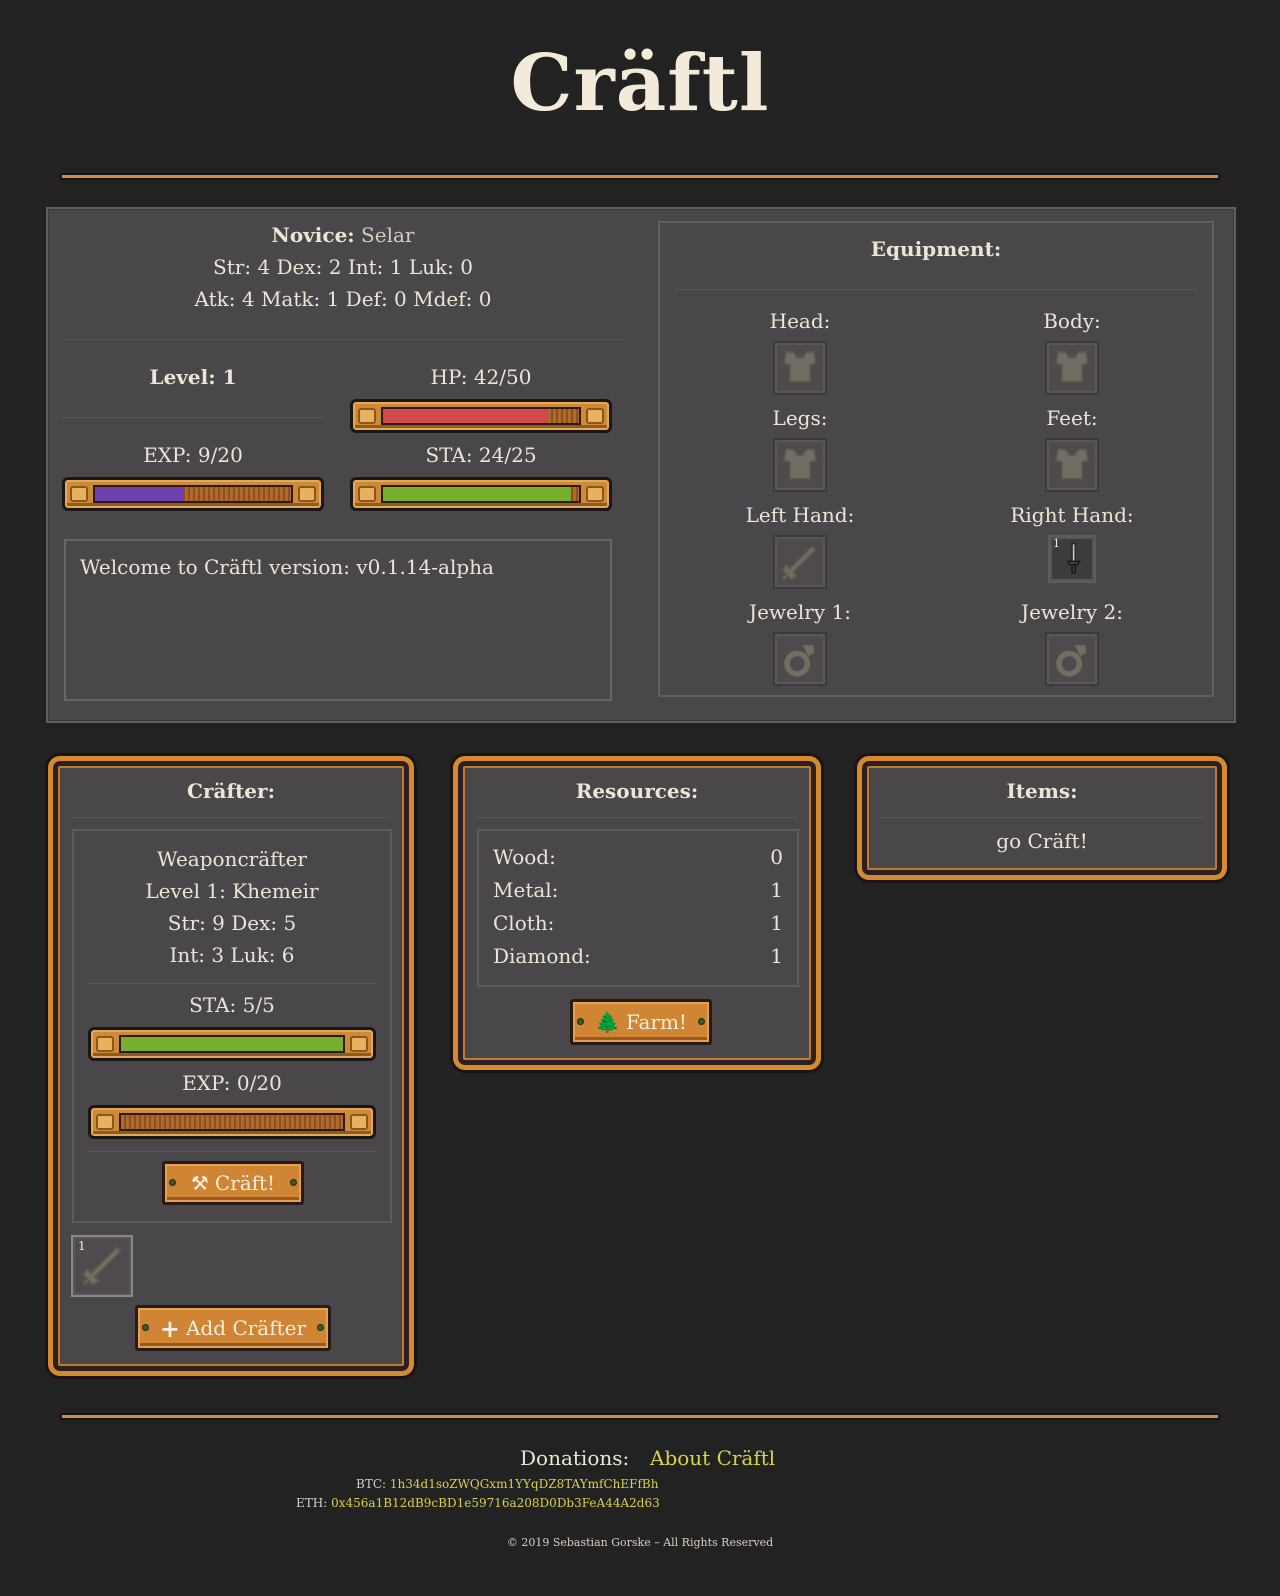  What do you see at coordinates (199, 1183) in the screenshot?
I see `hammer-icon: ⚒` at bounding box center [199, 1183].